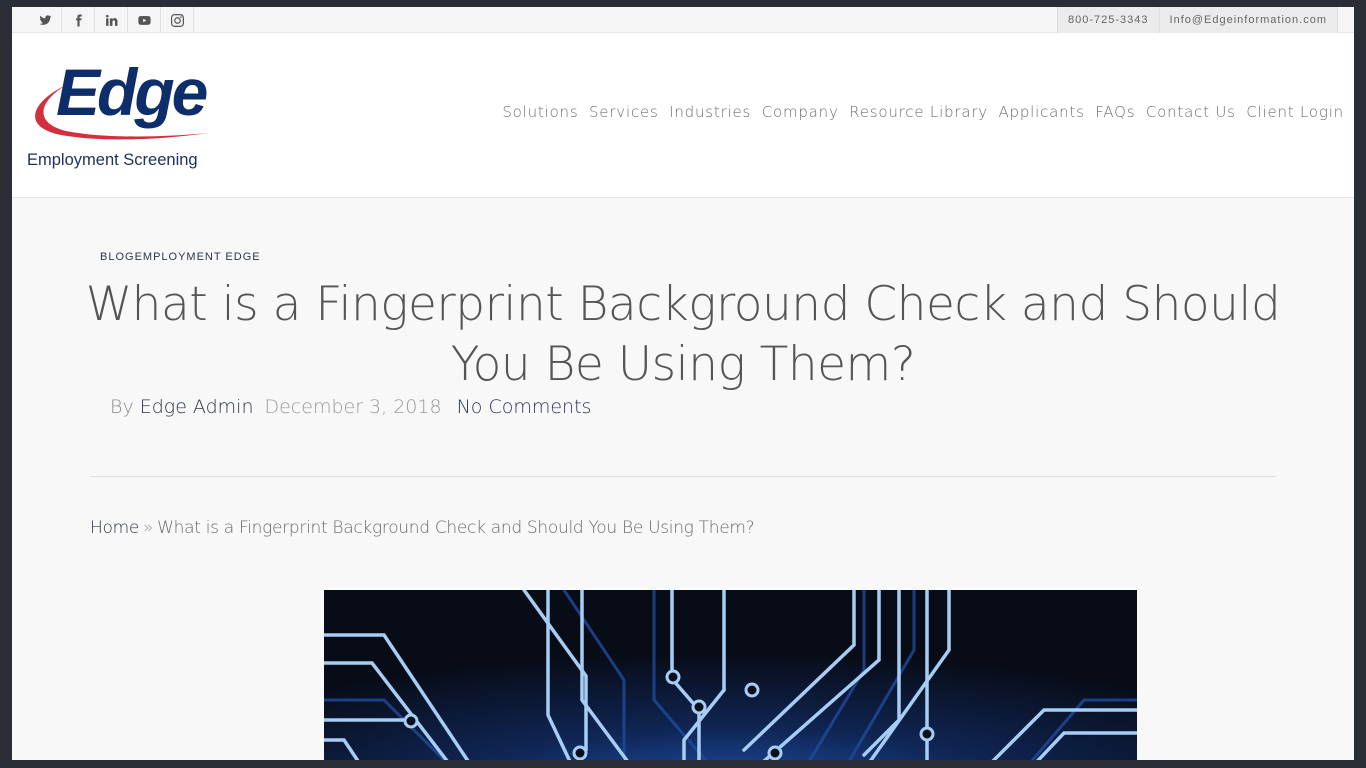 This screenshot has width=1366, height=768. Describe the element at coordinates (683, 476) in the screenshot. I see `divider` at that location.